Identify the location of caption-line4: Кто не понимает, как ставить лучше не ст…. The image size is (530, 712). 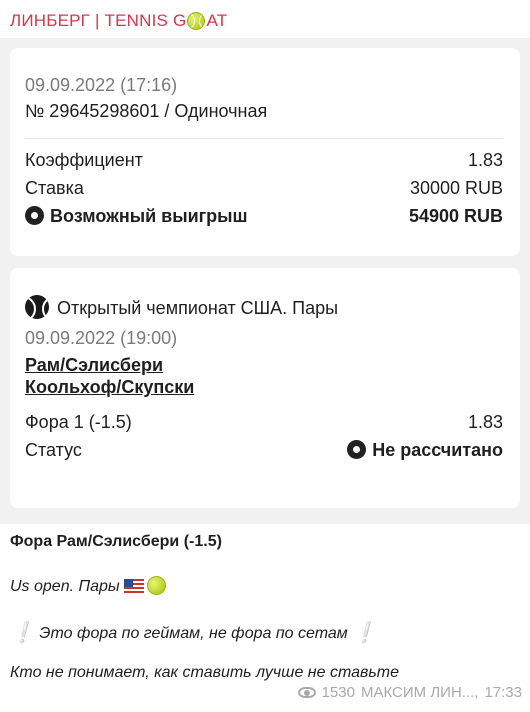
(204, 672).